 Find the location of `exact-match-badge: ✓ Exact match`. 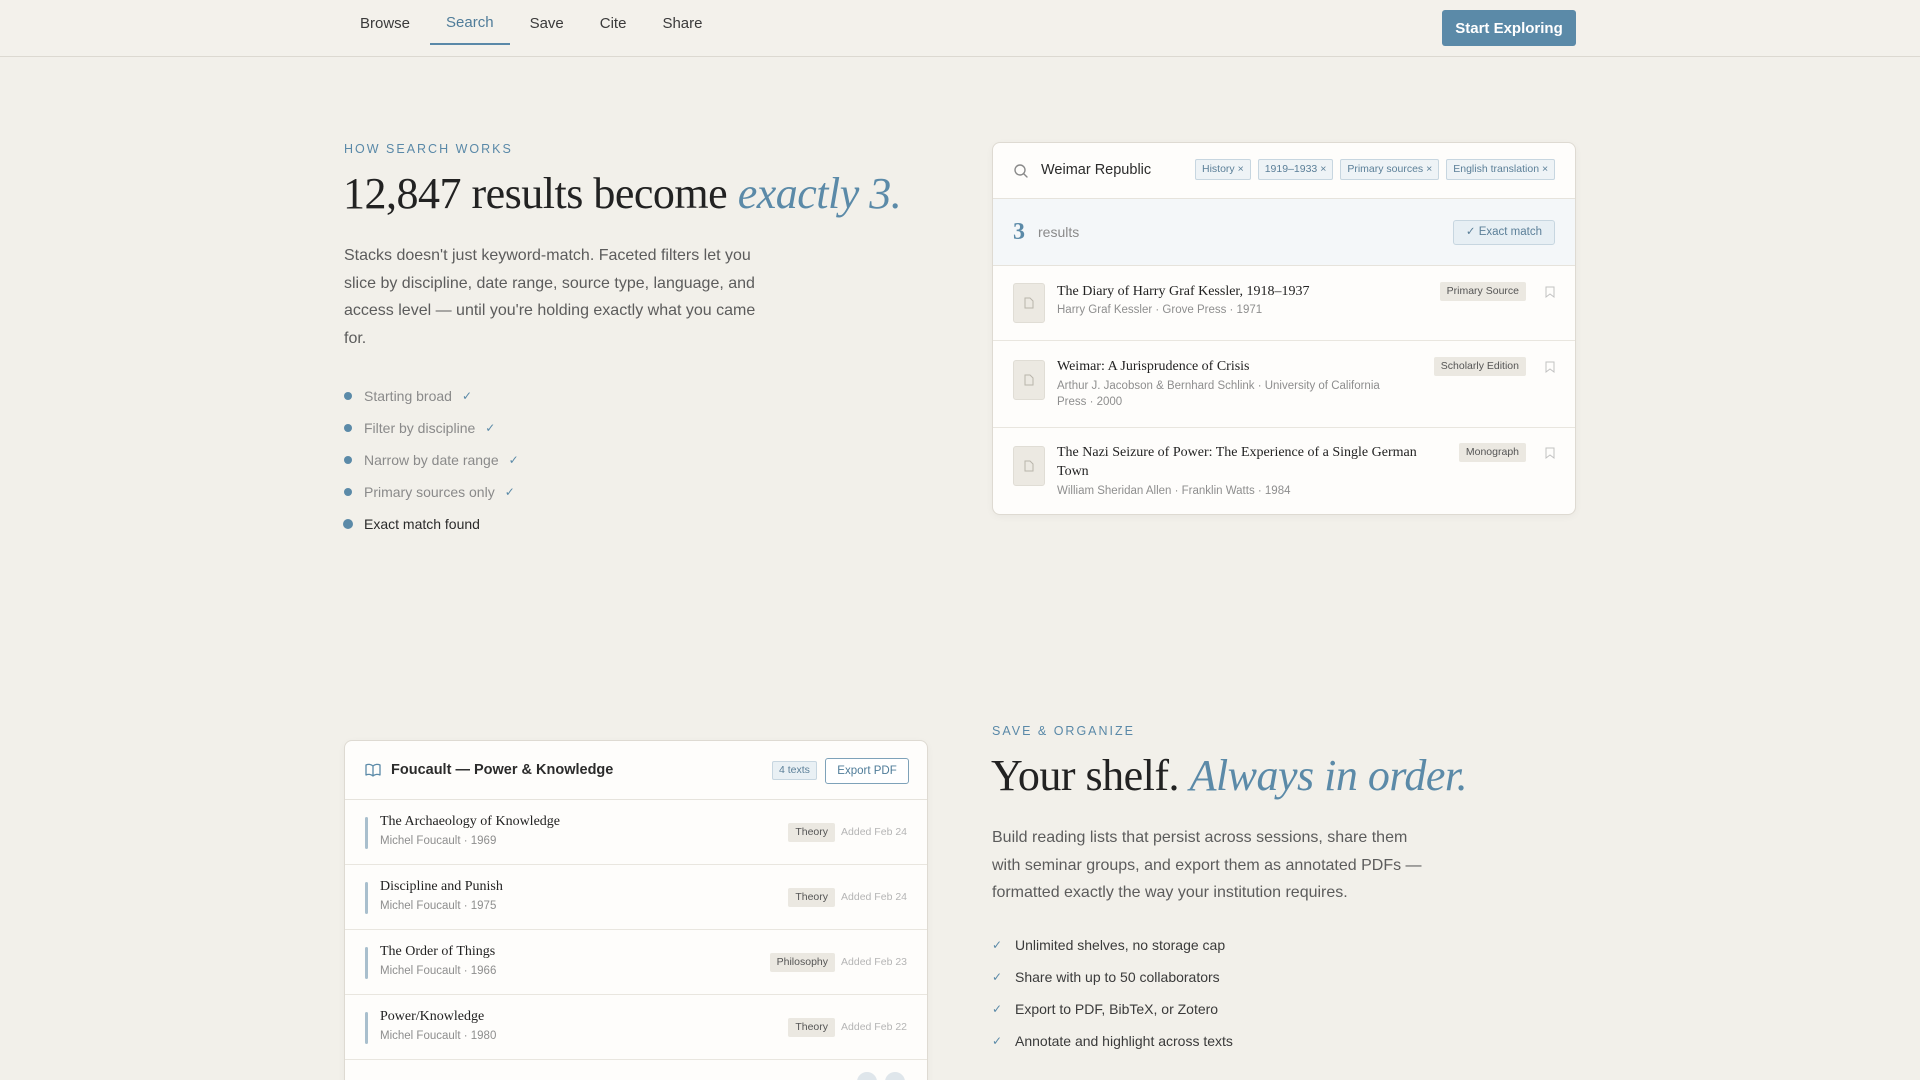

exact-match-badge: ✓ Exact match is located at coordinates (1503, 232).